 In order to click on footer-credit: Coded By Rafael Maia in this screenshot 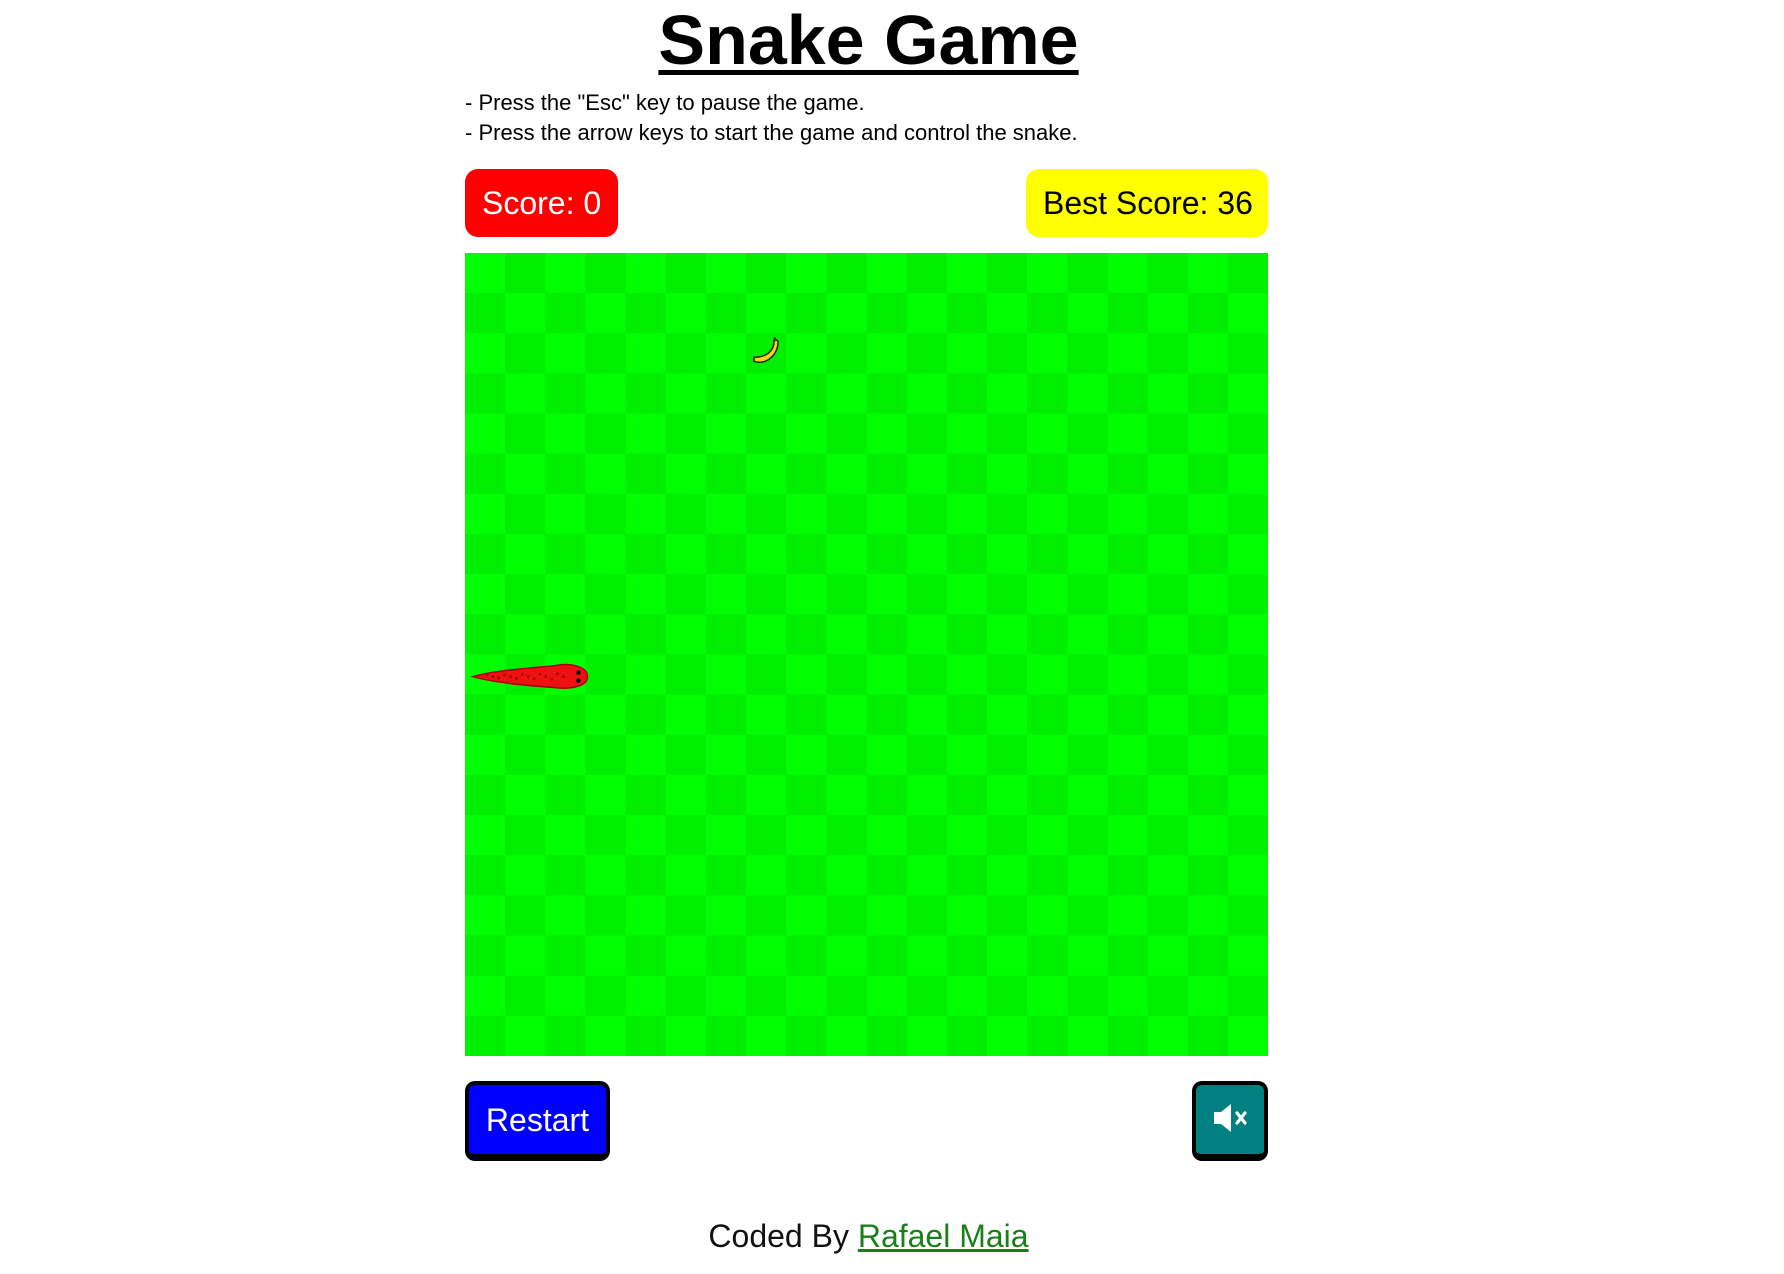, I will do `click(868, 1236)`.